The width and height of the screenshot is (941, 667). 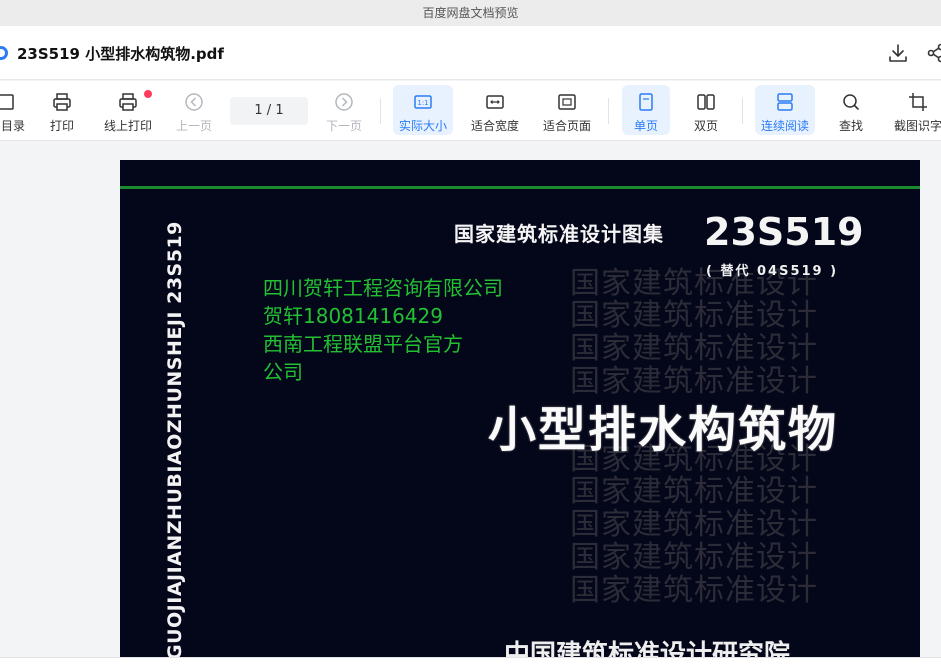 I want to click on catalog-label: 目录, so click(x=12, y=126).